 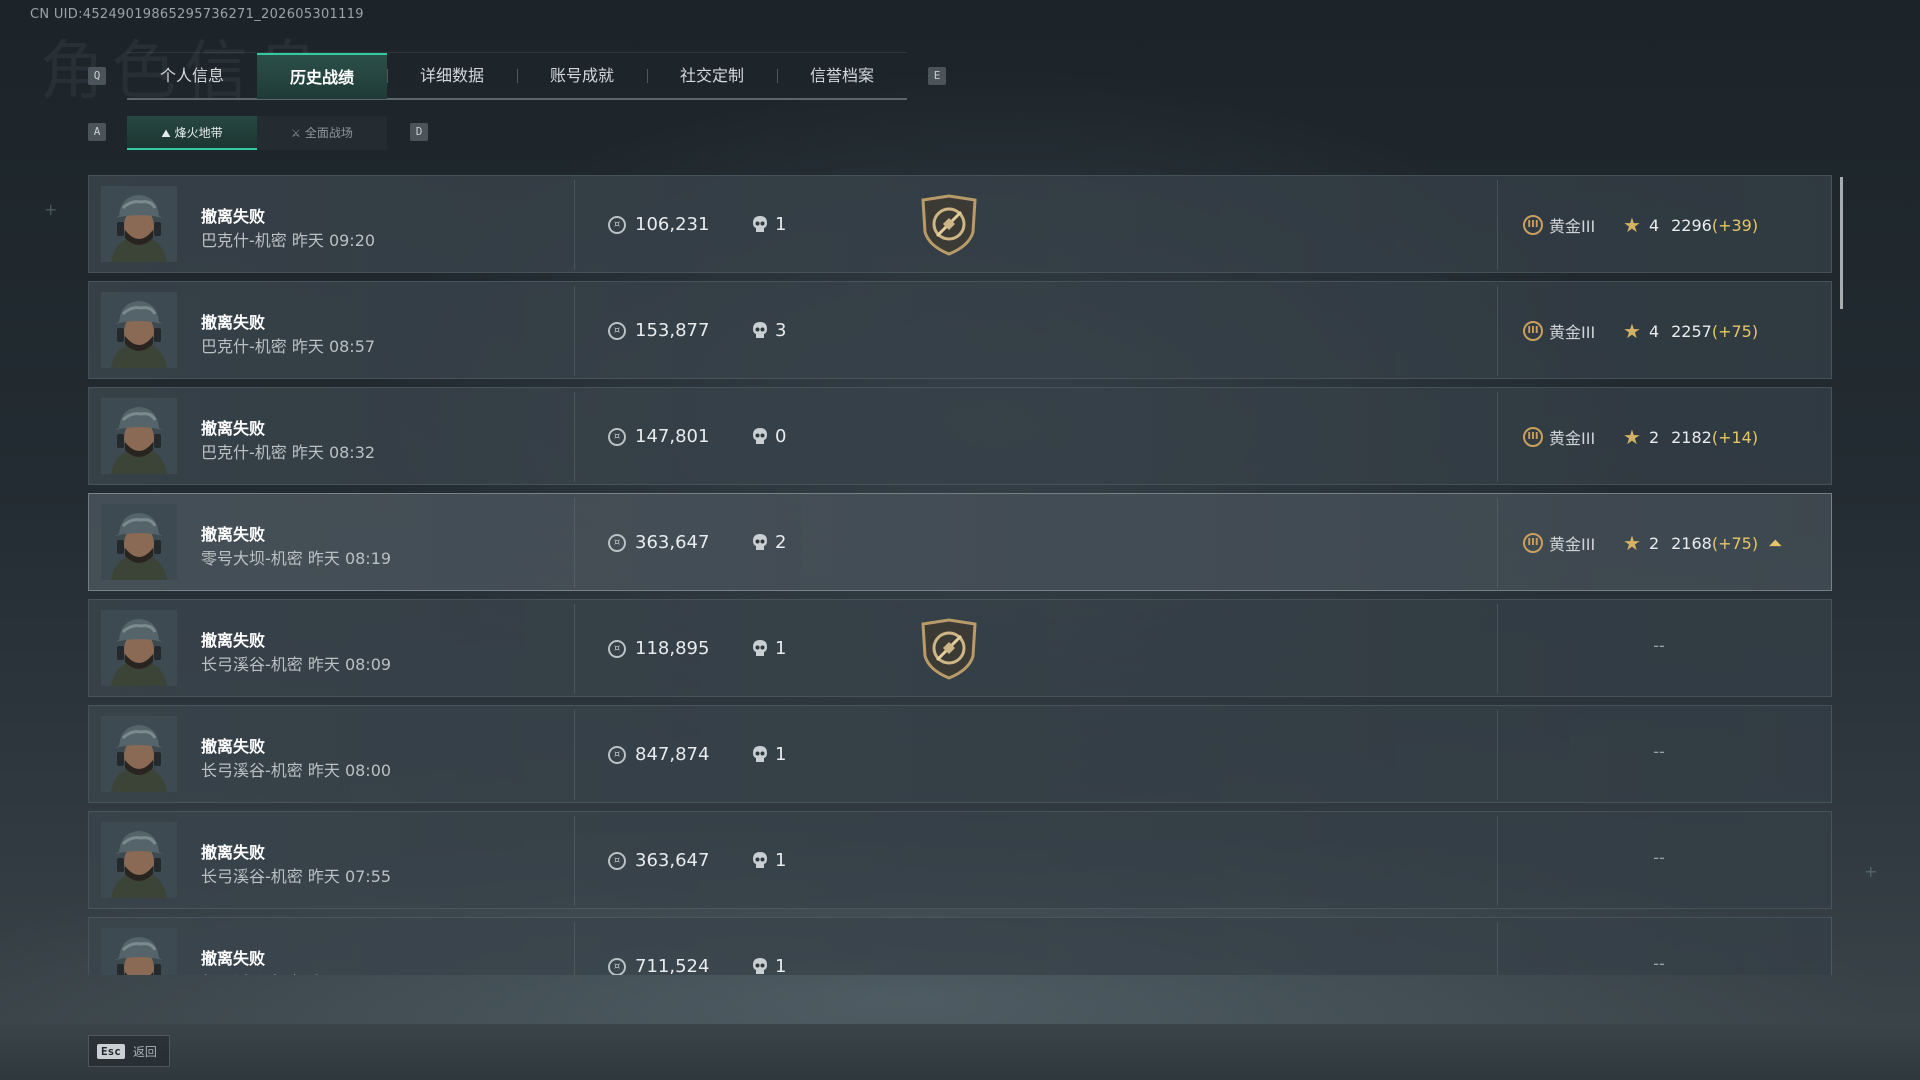 I want to click on tab-4: 社交定制, so click(x=712, y=76).